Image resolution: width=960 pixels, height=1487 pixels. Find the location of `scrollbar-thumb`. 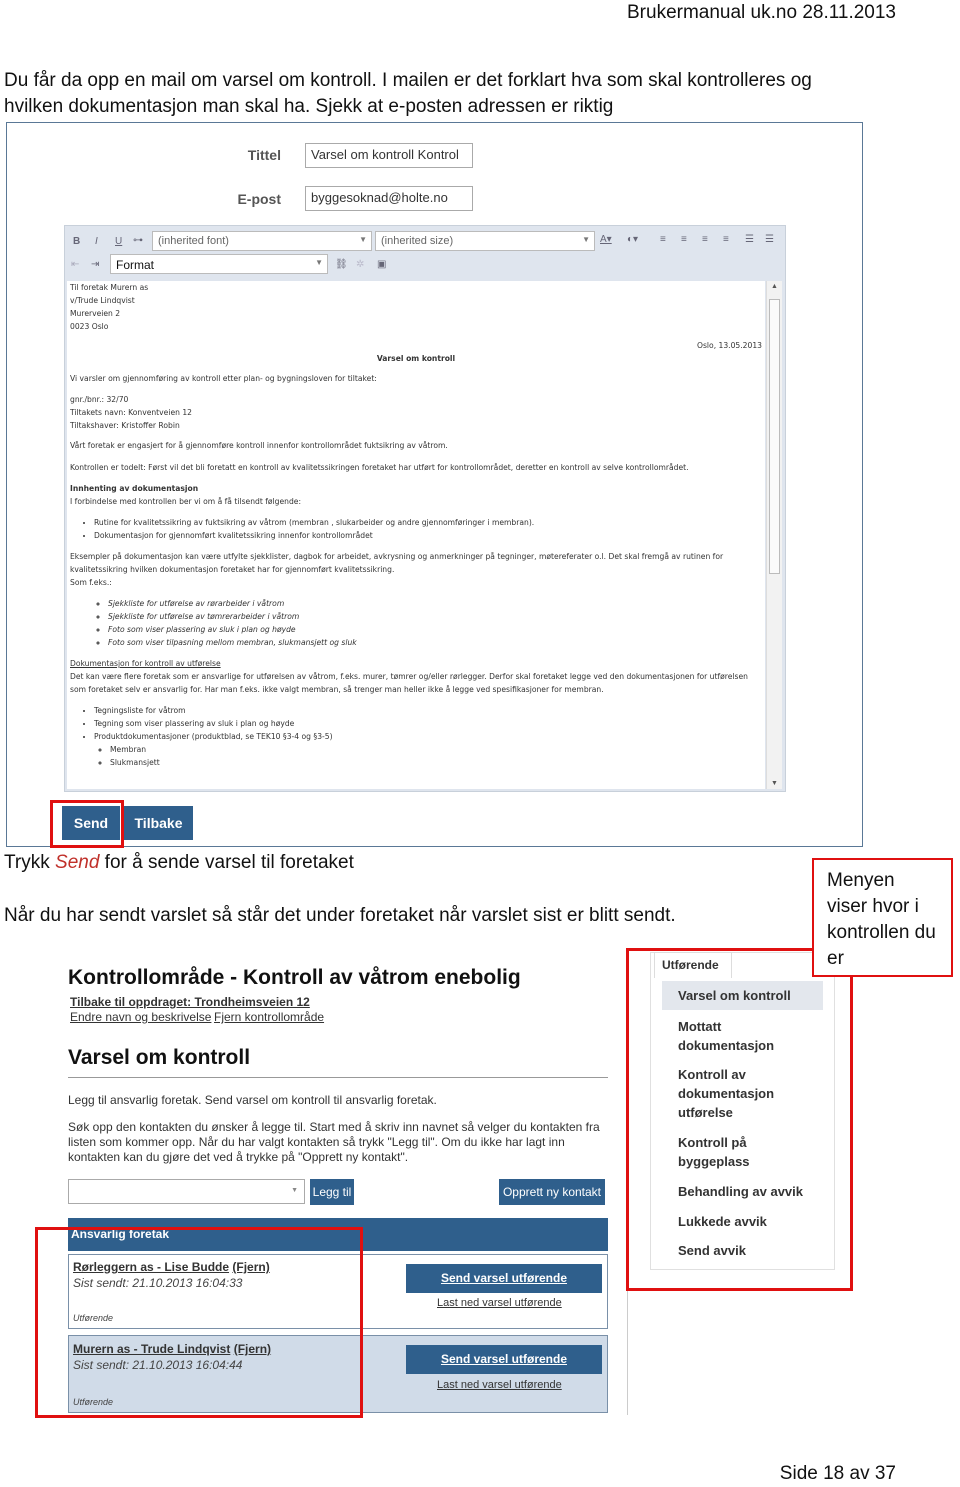

scrollbar-thumb is located at coordinates (774, 436).